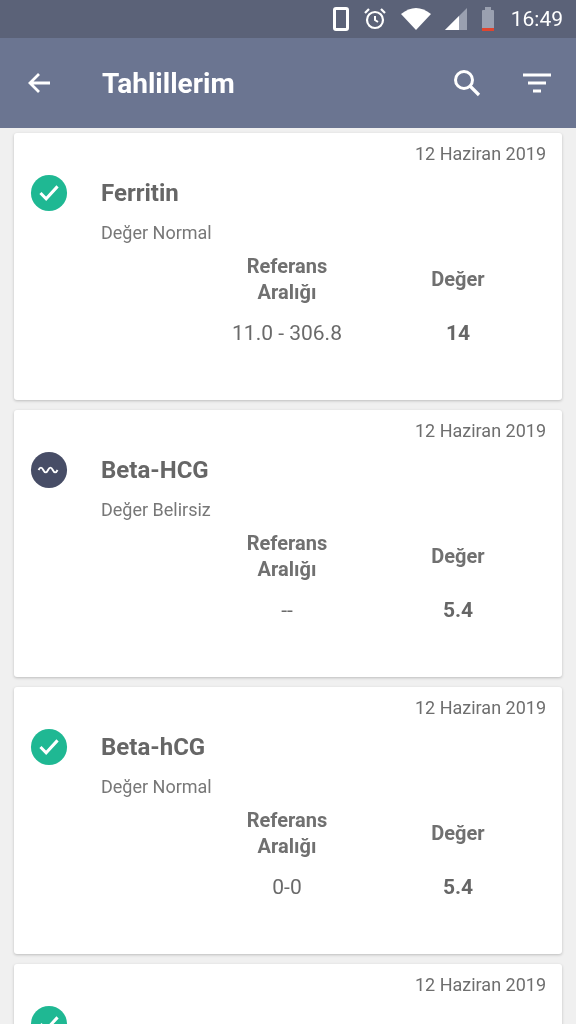  Describe the element at coordinates (537, 83) in the screenshot. I see `filter-icon` at that location.